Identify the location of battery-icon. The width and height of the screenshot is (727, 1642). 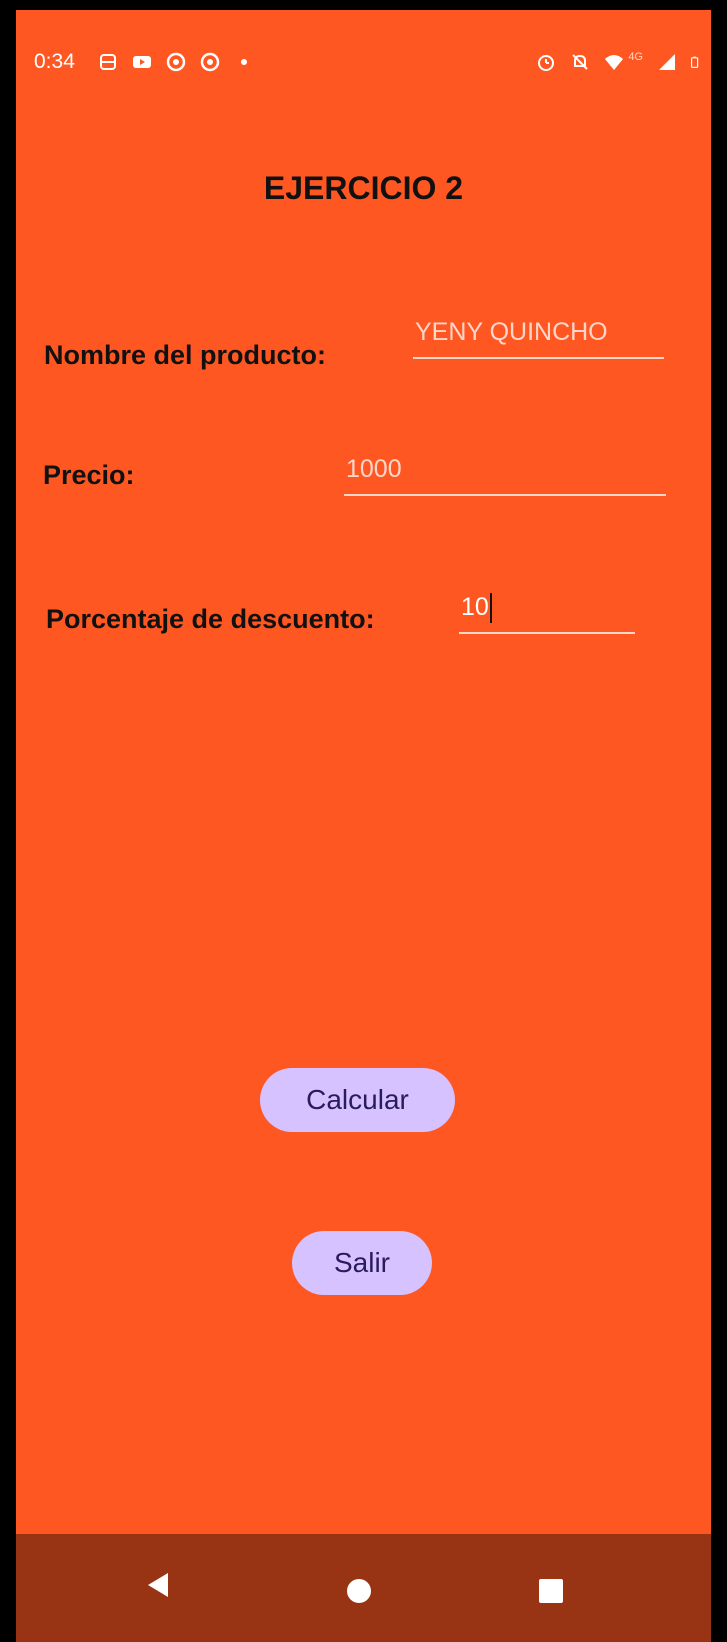
(695, 62).